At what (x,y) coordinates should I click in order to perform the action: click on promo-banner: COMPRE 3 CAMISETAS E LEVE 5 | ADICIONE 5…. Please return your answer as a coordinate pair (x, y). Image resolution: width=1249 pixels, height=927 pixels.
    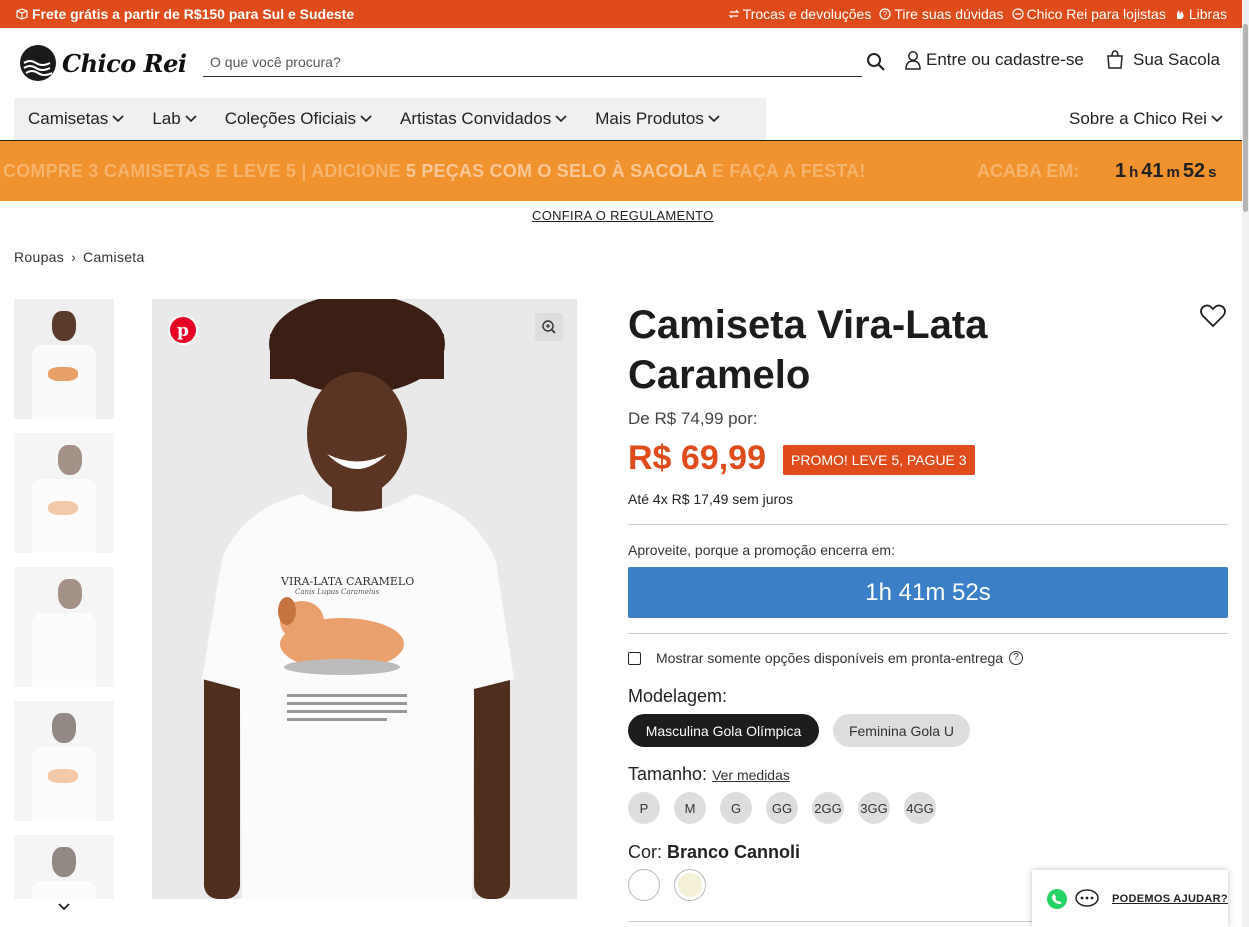
    Looking at the image, I should click on (624, 171).